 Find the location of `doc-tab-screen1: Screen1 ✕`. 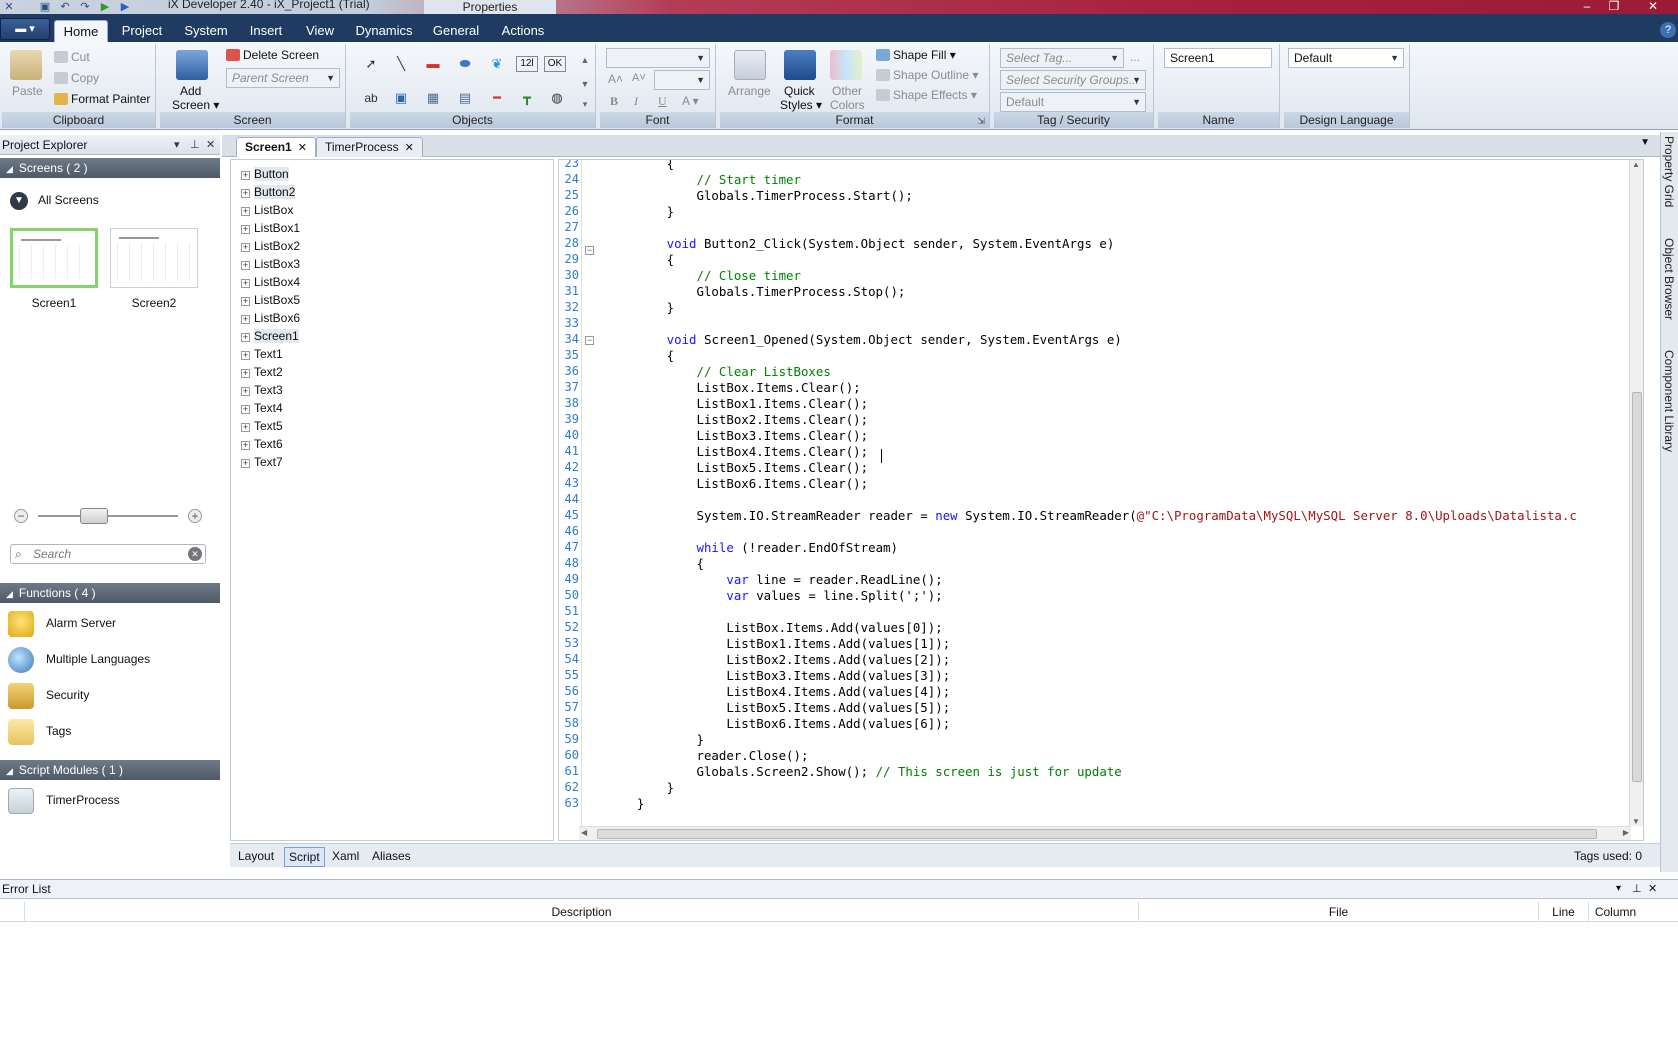

doc-tab-screen1: Screen1 ✕ is located at coordinates (276, 147).